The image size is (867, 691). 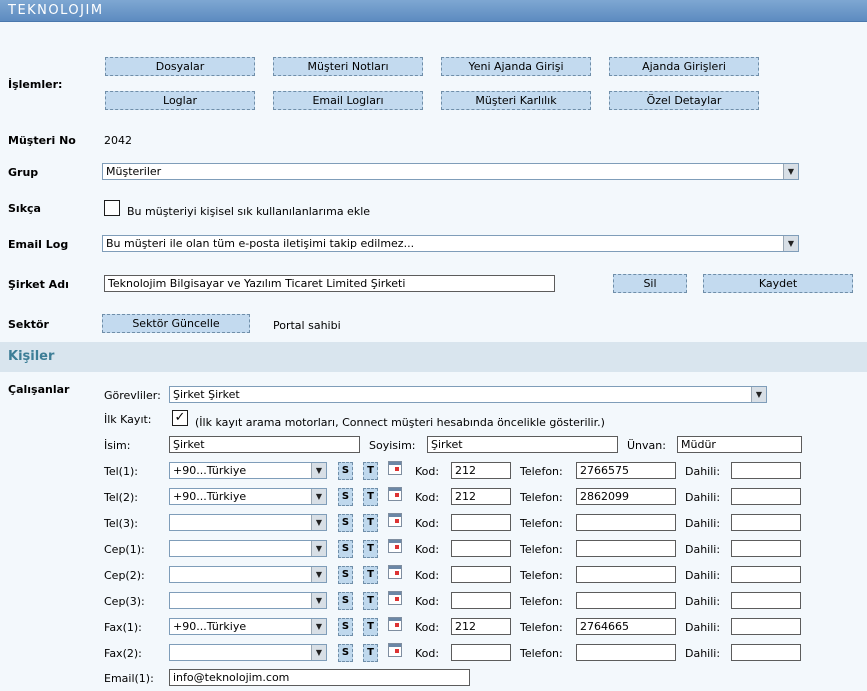 What do you see at coordinates (626, 470) in the screenshot?
I see `telefon-input: 2766575` at bounding box center [626, 470].